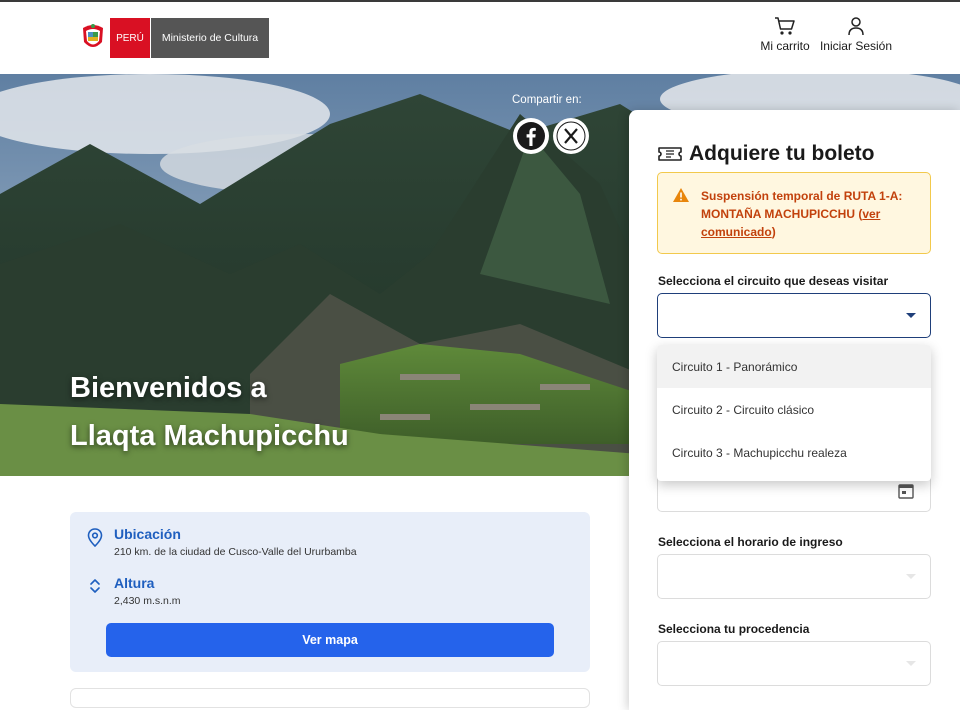  What do you see at coordinates (794, 409) in the screenshot?
I see `circuit-option: Circuito 2 - Circuito clásico` at bounding box center [794, 409].